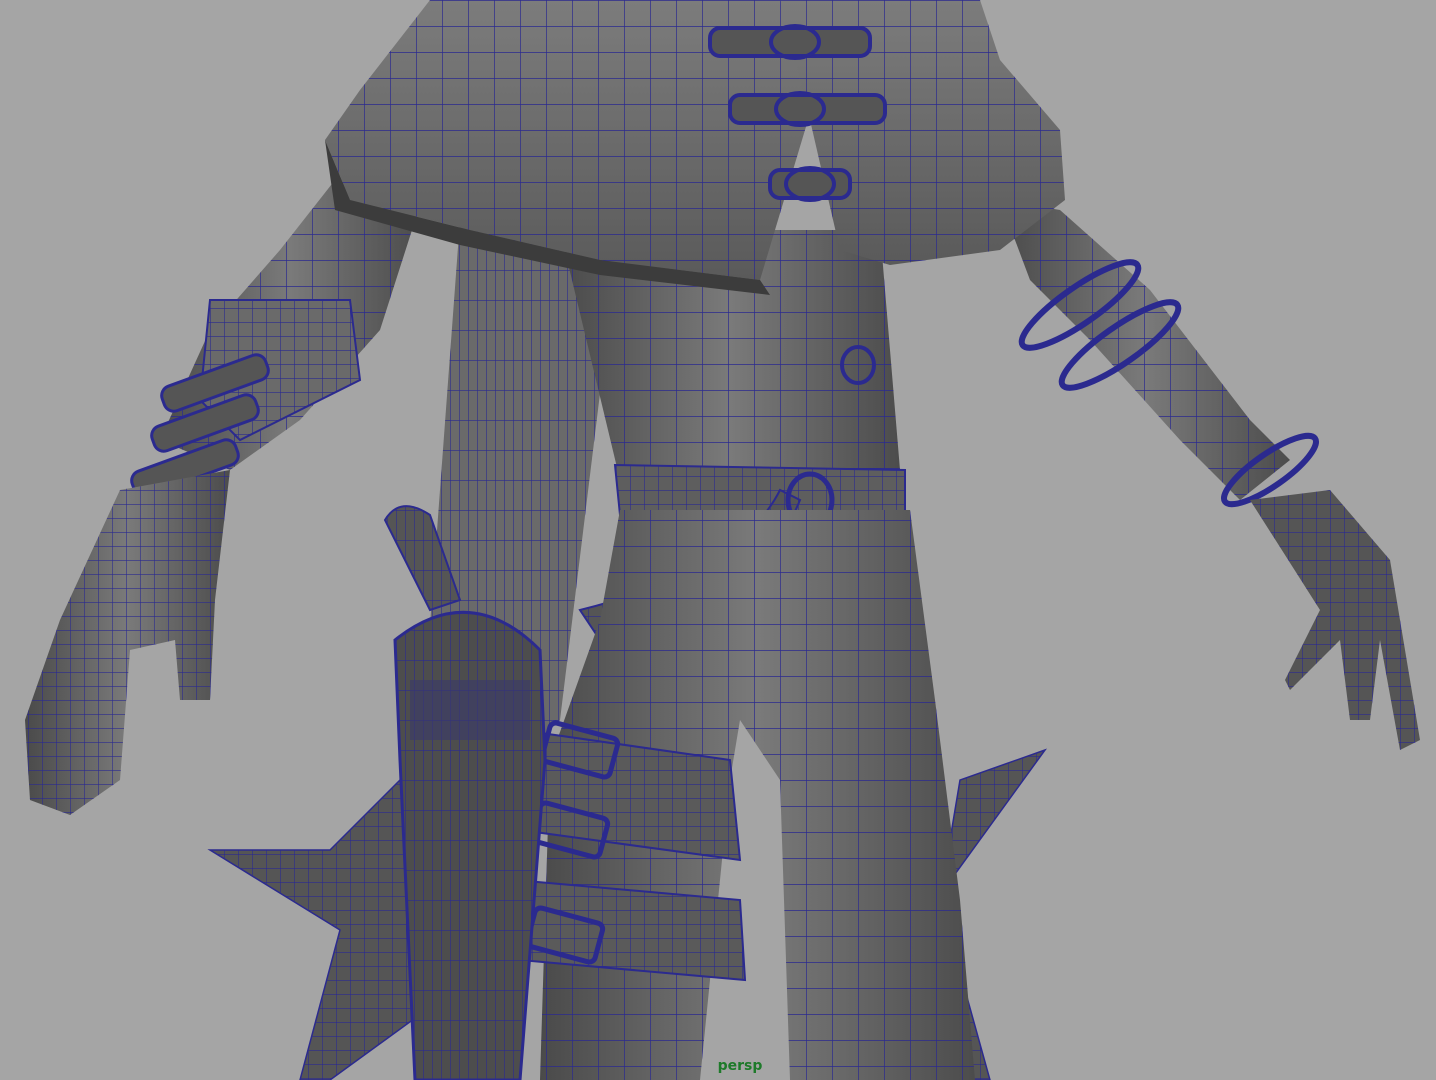 The width and height of the screenshot is (1436, 1080). I want to click on arm-left, so click(275, 339).